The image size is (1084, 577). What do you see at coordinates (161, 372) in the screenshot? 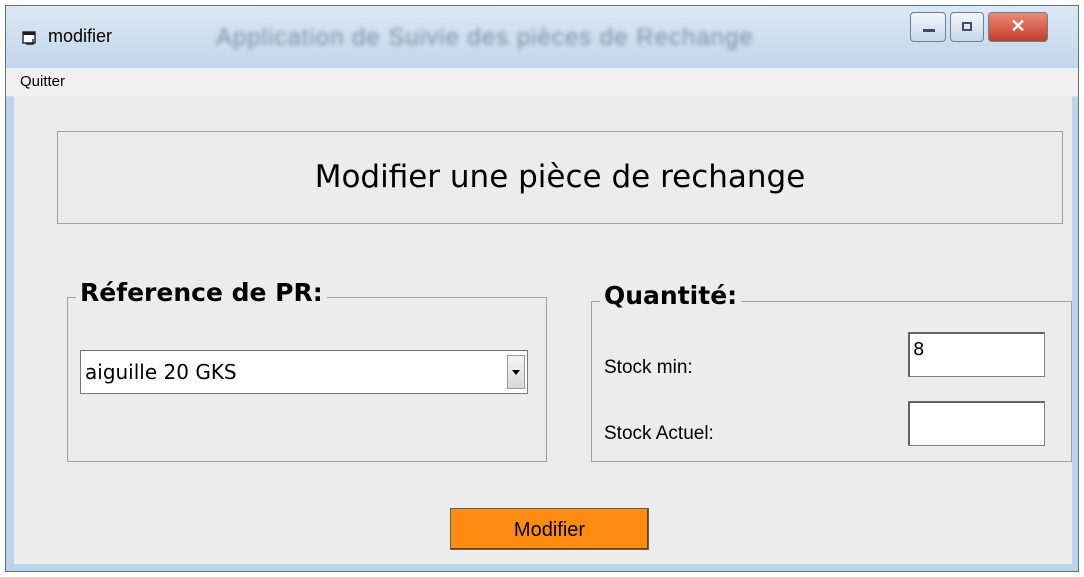
I see `reference-selected-value: aiguille 20 GKS` at bounding box center [161, 372].